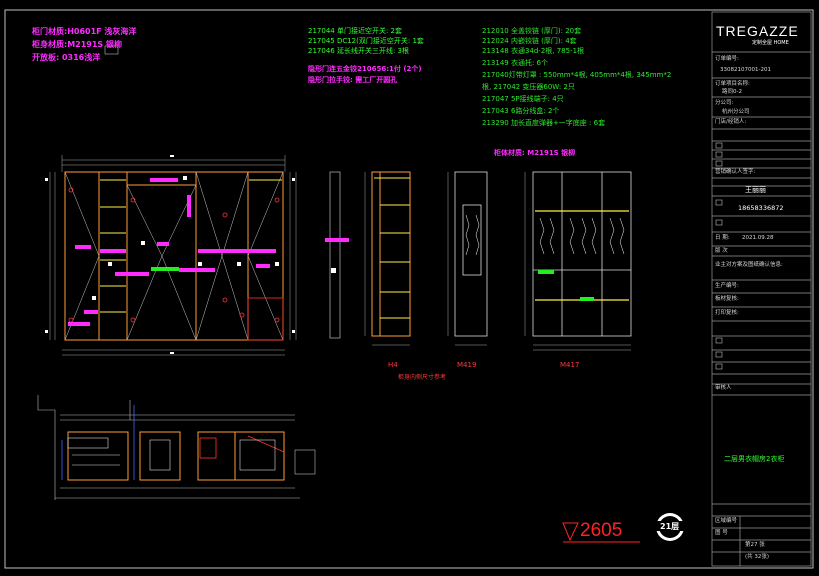 This screenshot has width=819, height=576. What do you see at coordinates (601, 530) in the screenshot?
I see `dimension-value: 2605` at bounding box center [601, 530].